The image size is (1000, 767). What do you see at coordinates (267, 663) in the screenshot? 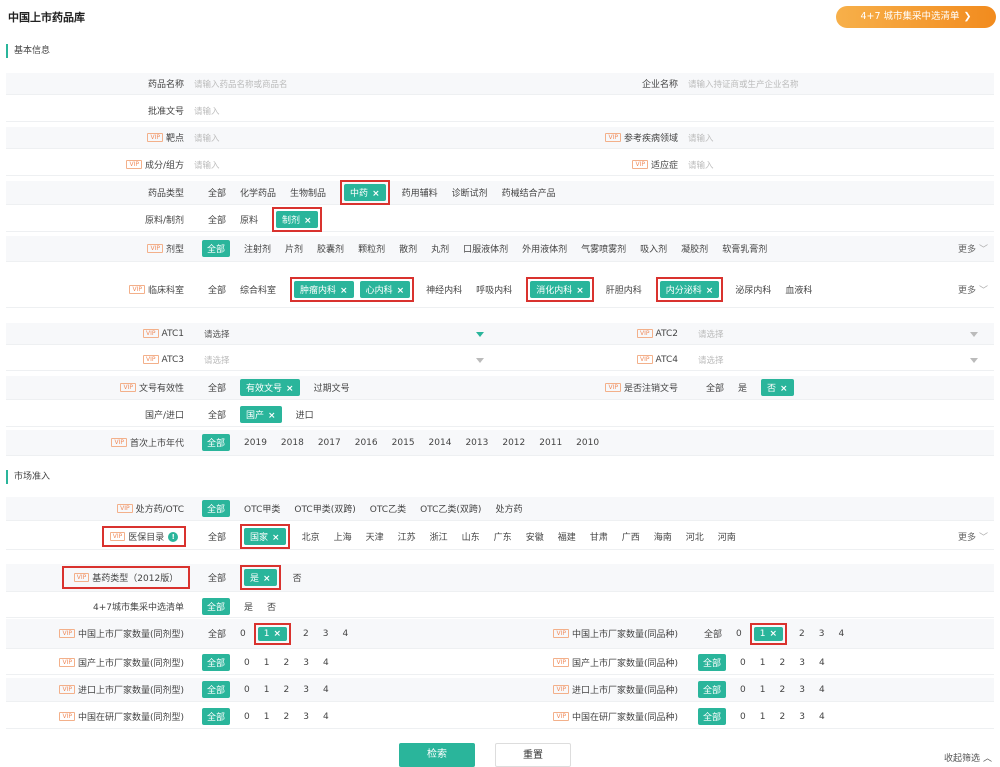
I see `dom-listed-form-option: 1` at bounding box center [267, 663].